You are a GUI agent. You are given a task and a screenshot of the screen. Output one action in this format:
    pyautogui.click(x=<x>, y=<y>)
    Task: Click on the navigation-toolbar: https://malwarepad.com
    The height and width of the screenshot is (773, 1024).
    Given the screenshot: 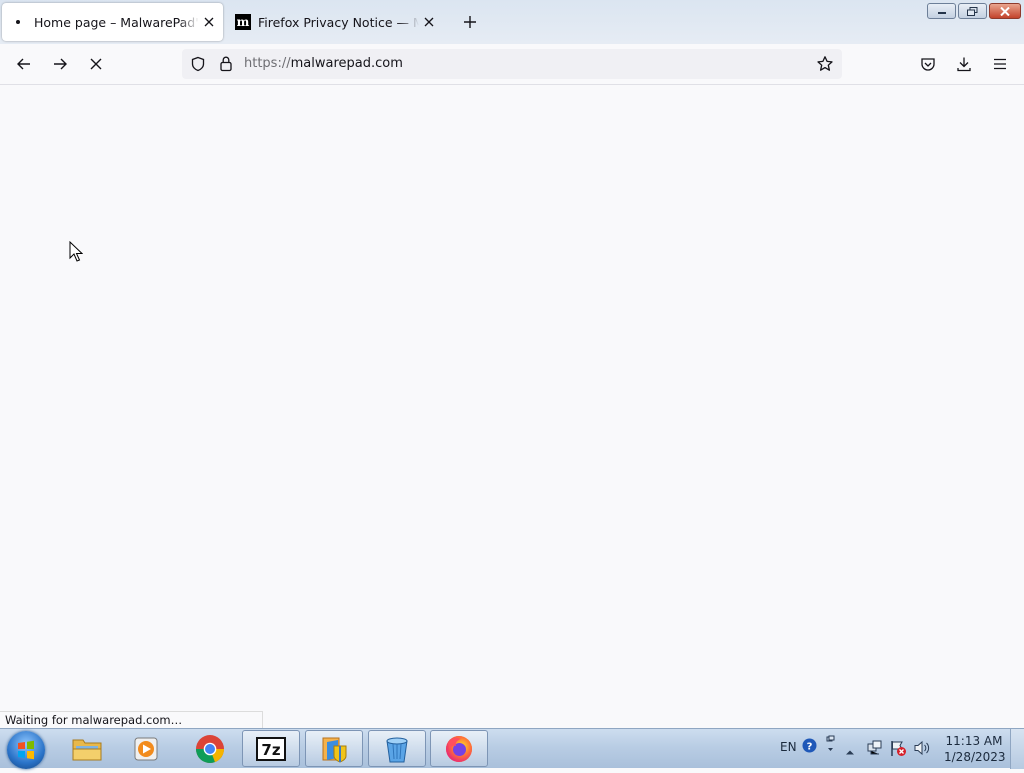 What is the action you would take?
    pyautogui.click(x=512, y=64)
    